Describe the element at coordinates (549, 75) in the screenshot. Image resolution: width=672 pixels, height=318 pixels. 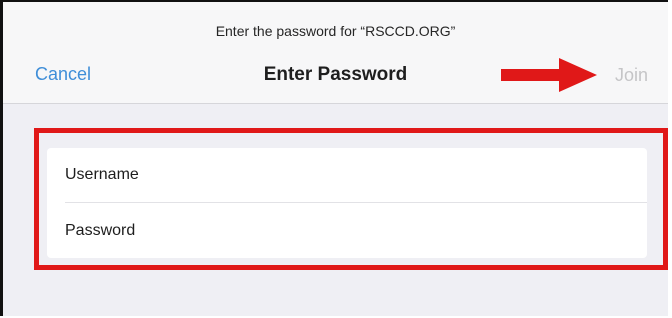
I see `right-arrow-icon` at that location.